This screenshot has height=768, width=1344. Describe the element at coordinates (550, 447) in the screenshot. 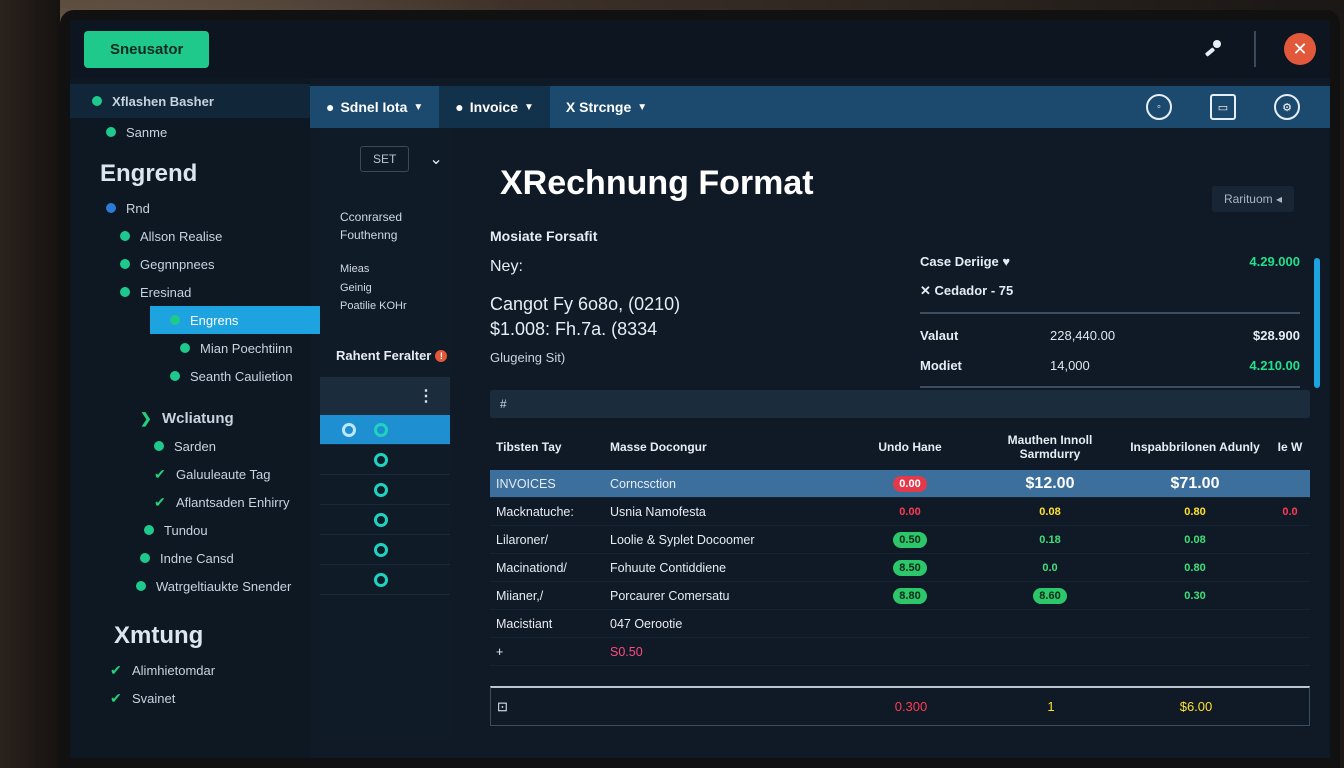

I see `column-header: Tibsten Tay` at that location.